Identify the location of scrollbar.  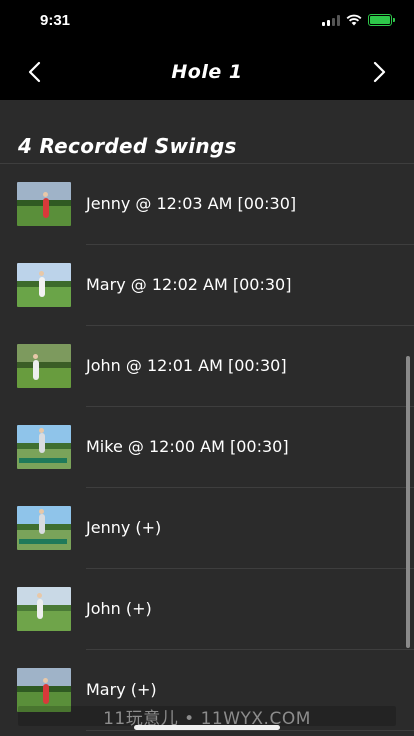
(408, 502).